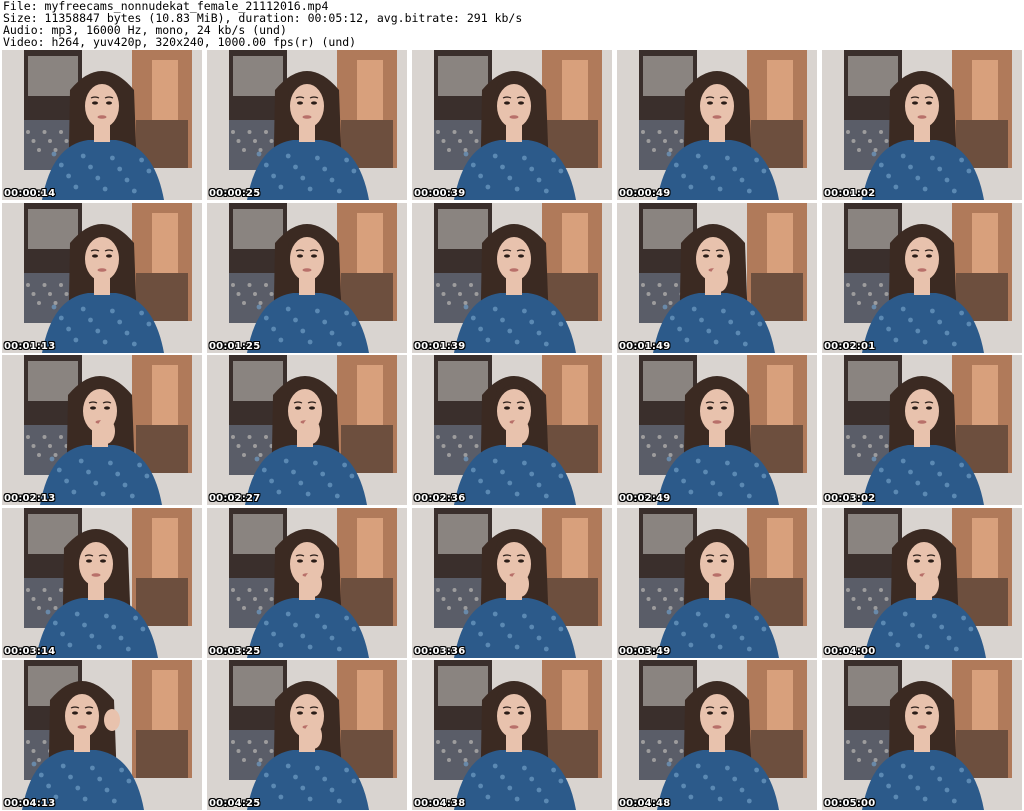  I want to click on thumbnail-frame: 00:01:02, so click(922, 125).